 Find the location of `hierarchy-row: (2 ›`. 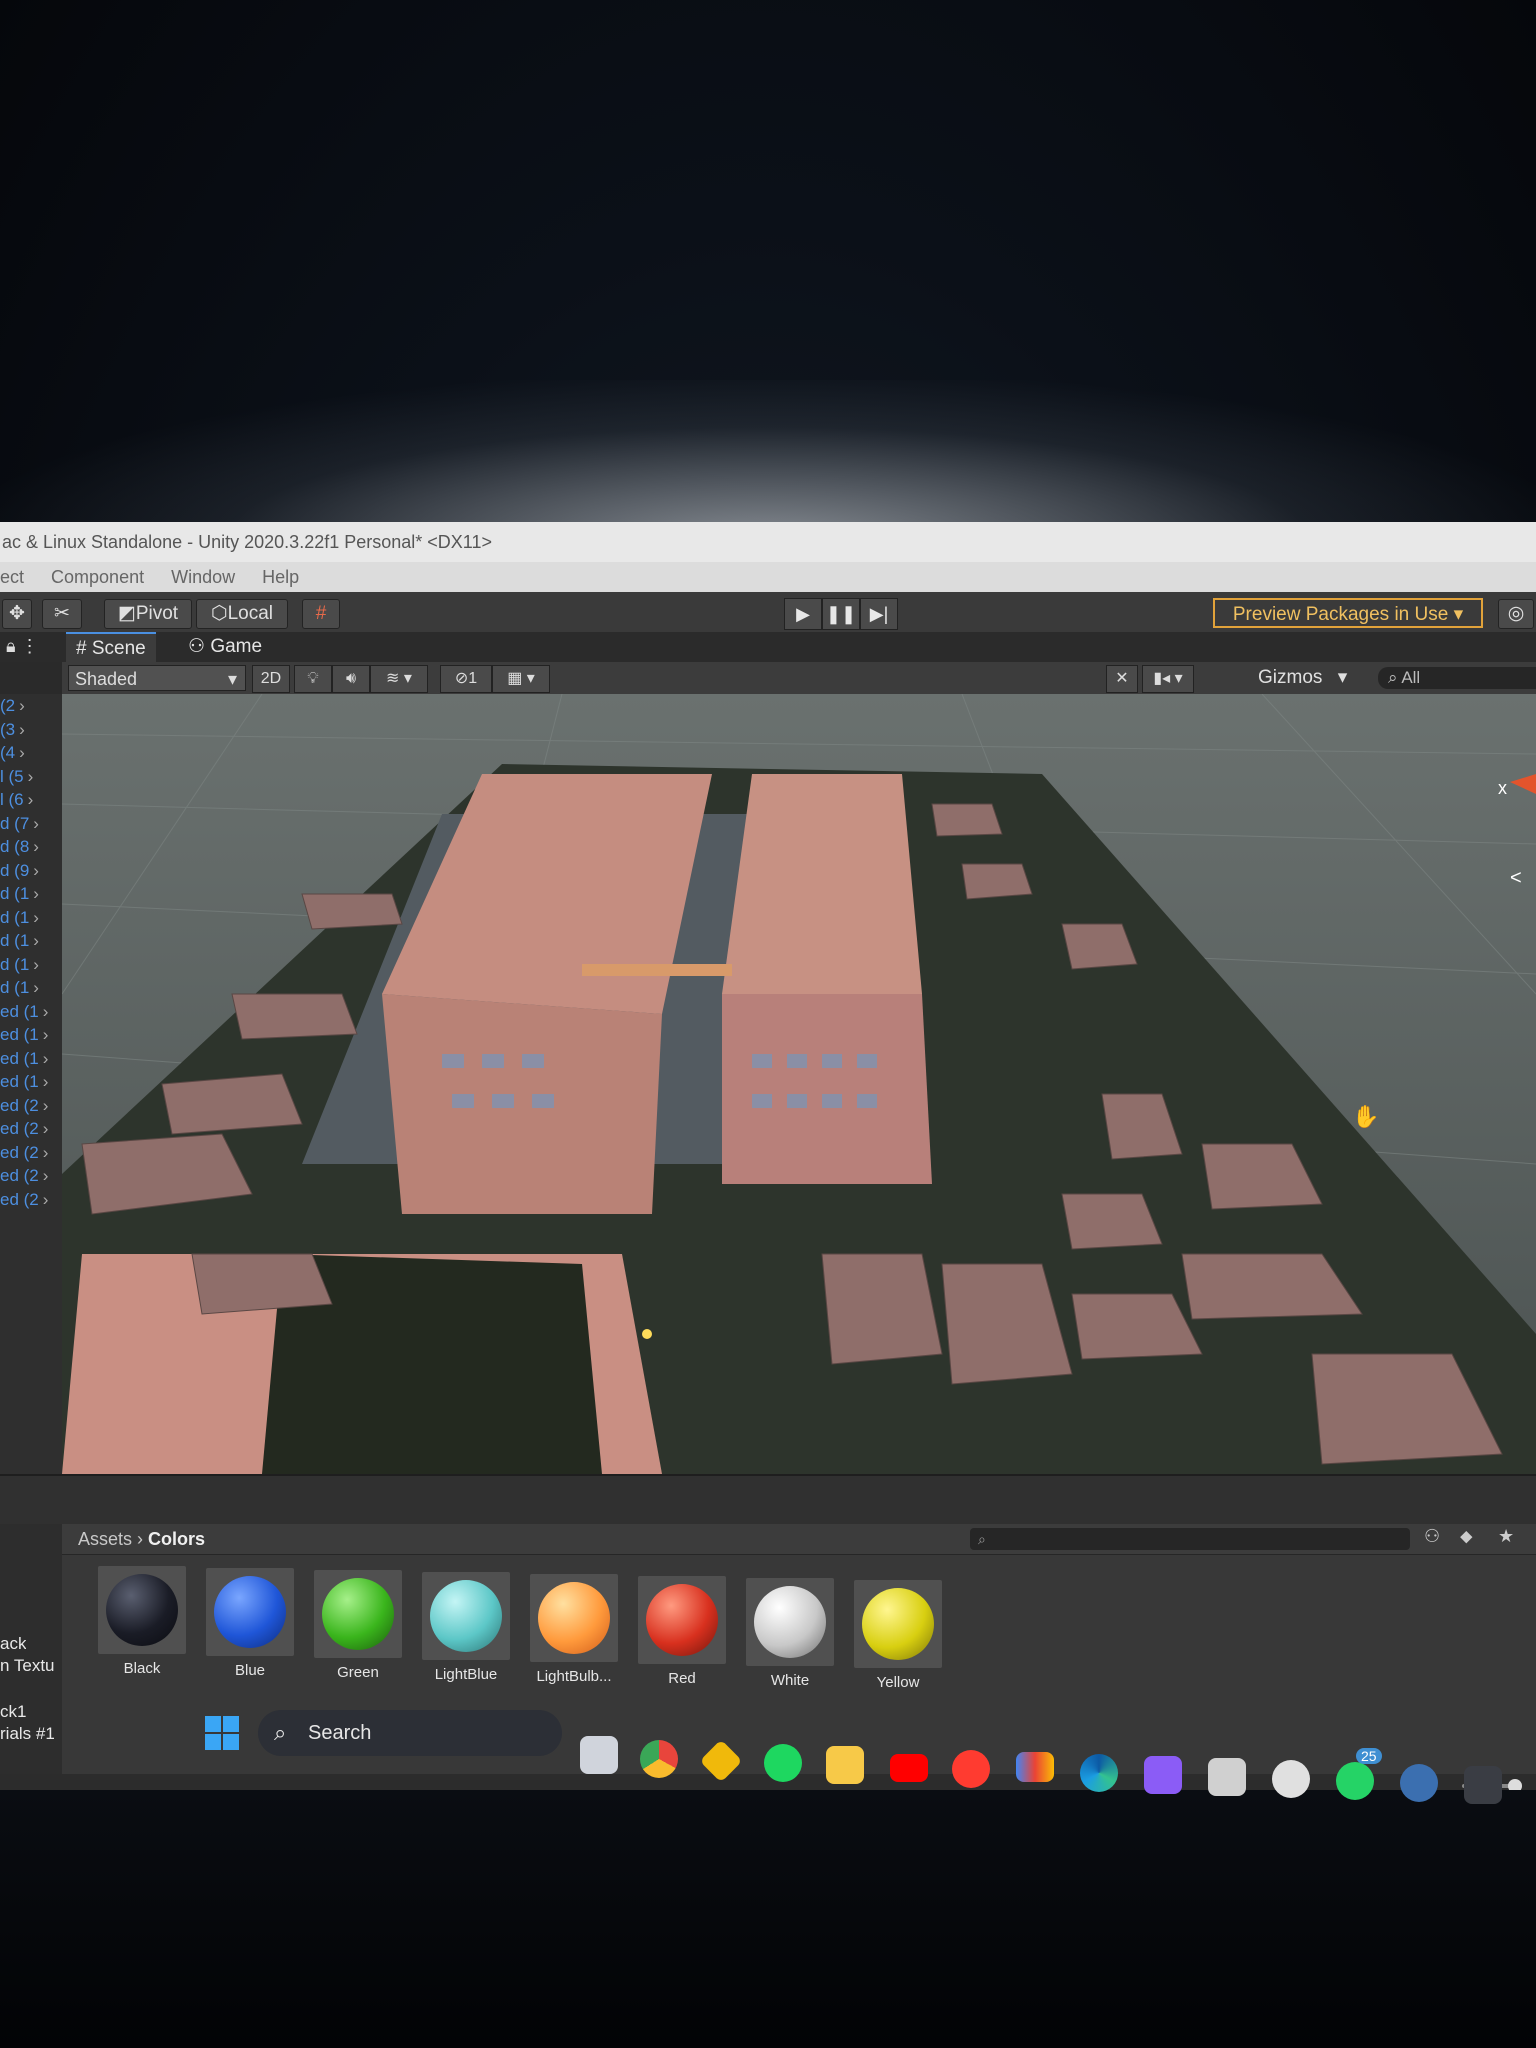

hierarchy-row: (2 › is located at coordinates (31, 706).